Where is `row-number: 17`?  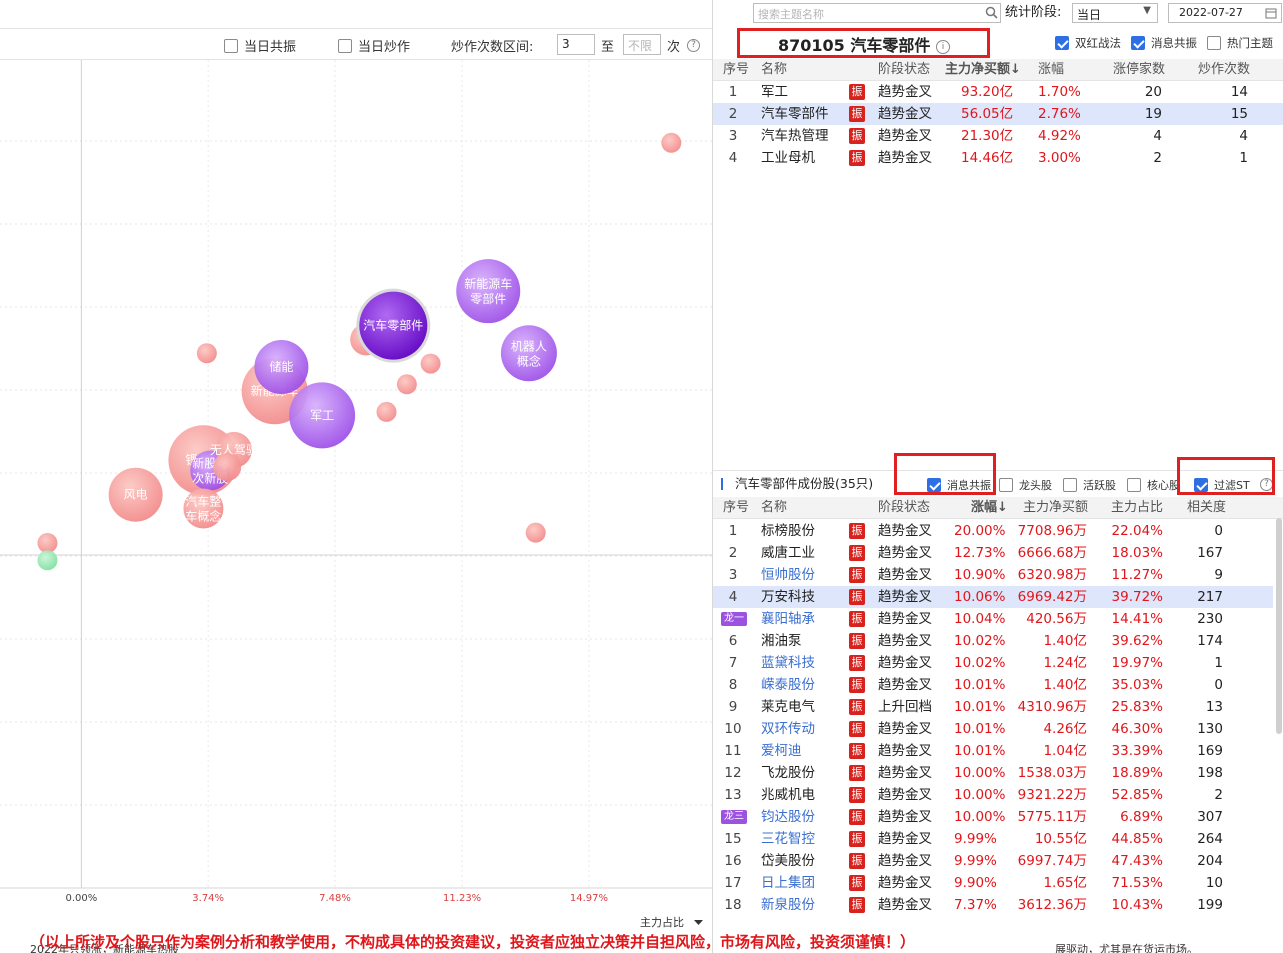
row-number: 17 is located at coordinates (733, 883).